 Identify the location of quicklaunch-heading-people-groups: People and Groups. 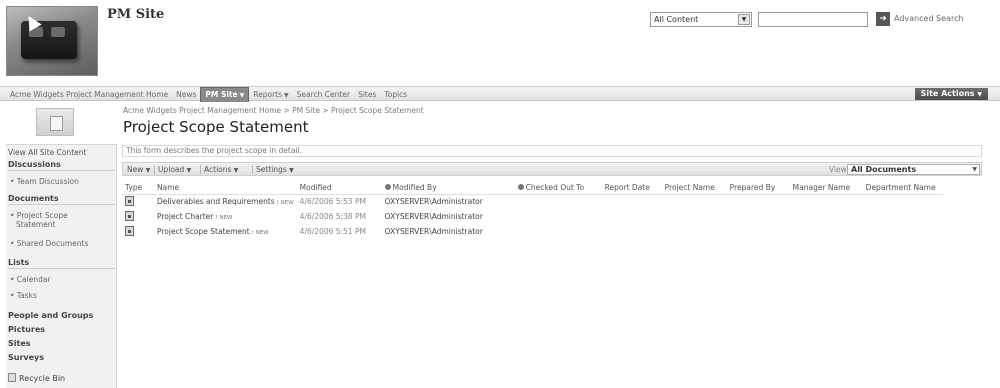
(61, 315).